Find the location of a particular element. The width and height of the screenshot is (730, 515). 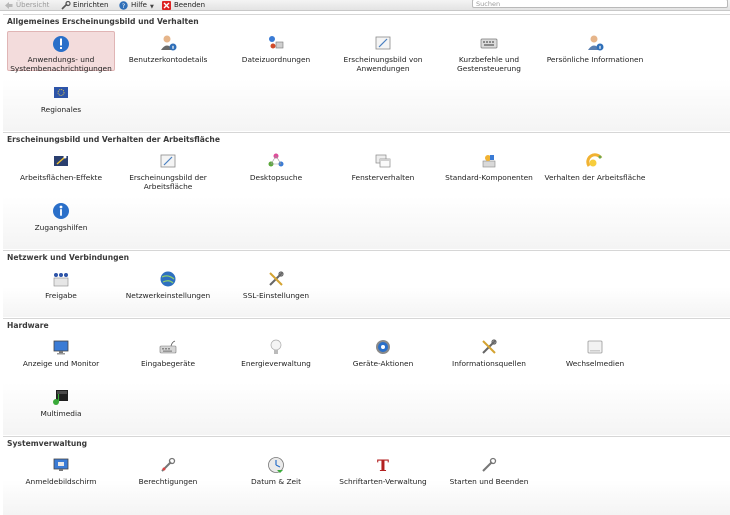

application-appearance-icon is located at coordinates (383, 43).